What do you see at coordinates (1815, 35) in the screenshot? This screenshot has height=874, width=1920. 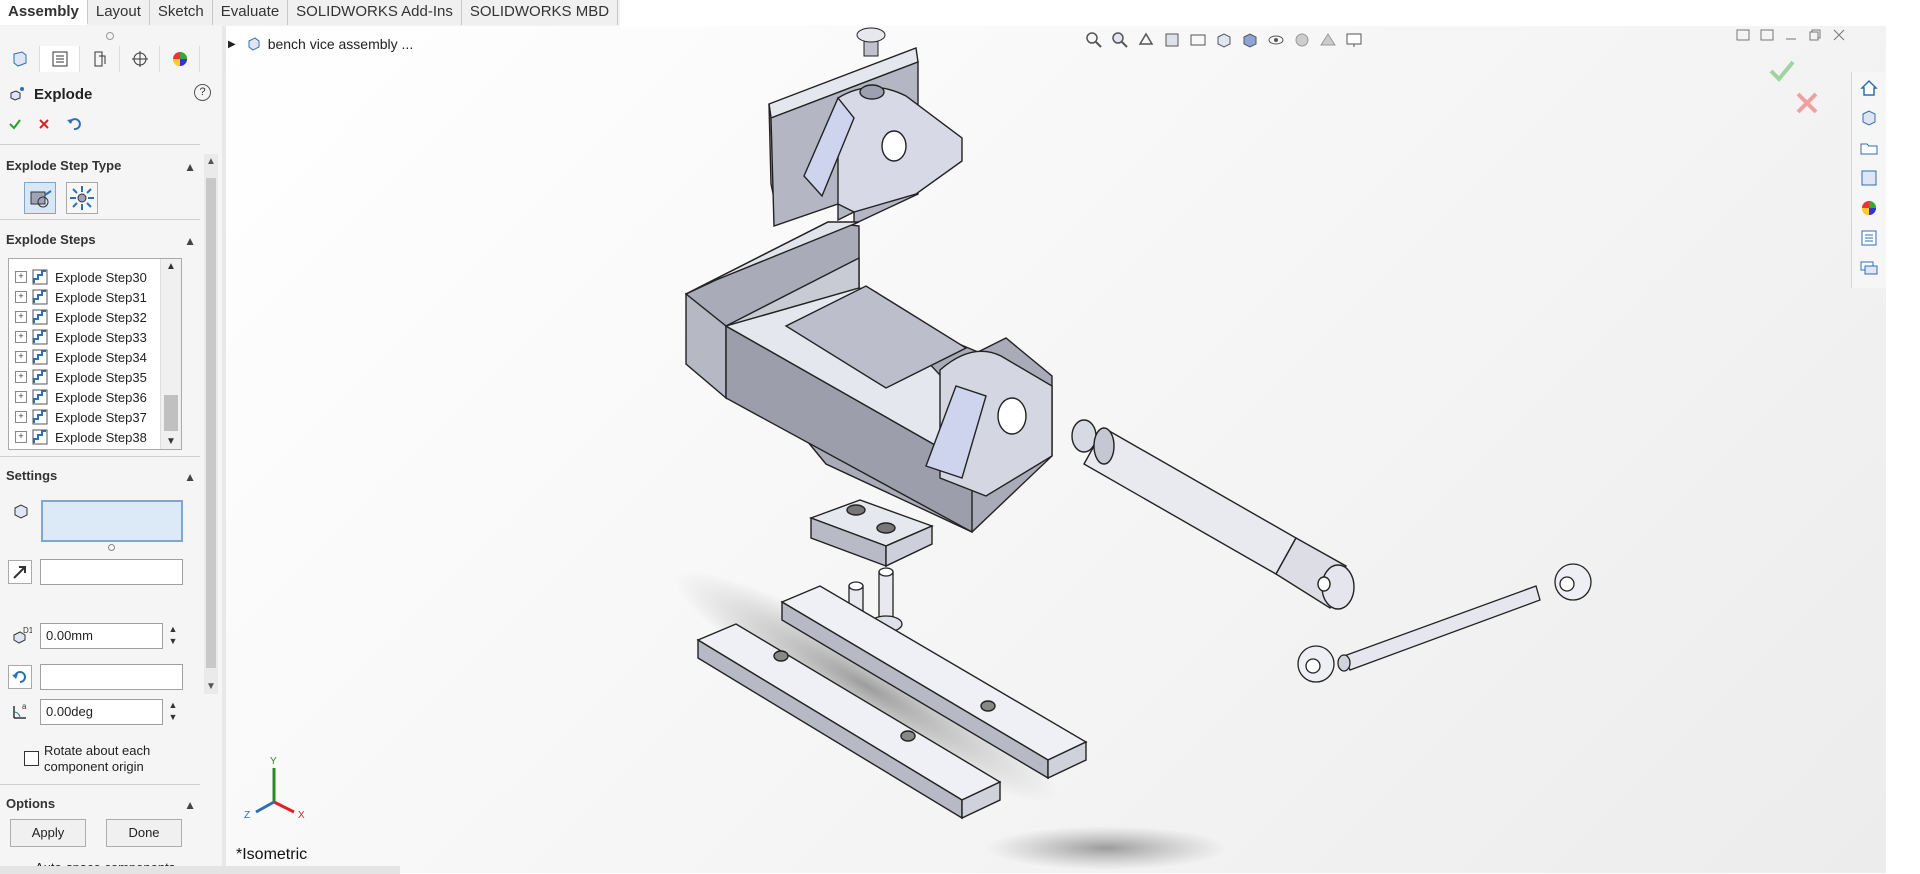 I see `restore-icon` at bounding box center [1815, 35].